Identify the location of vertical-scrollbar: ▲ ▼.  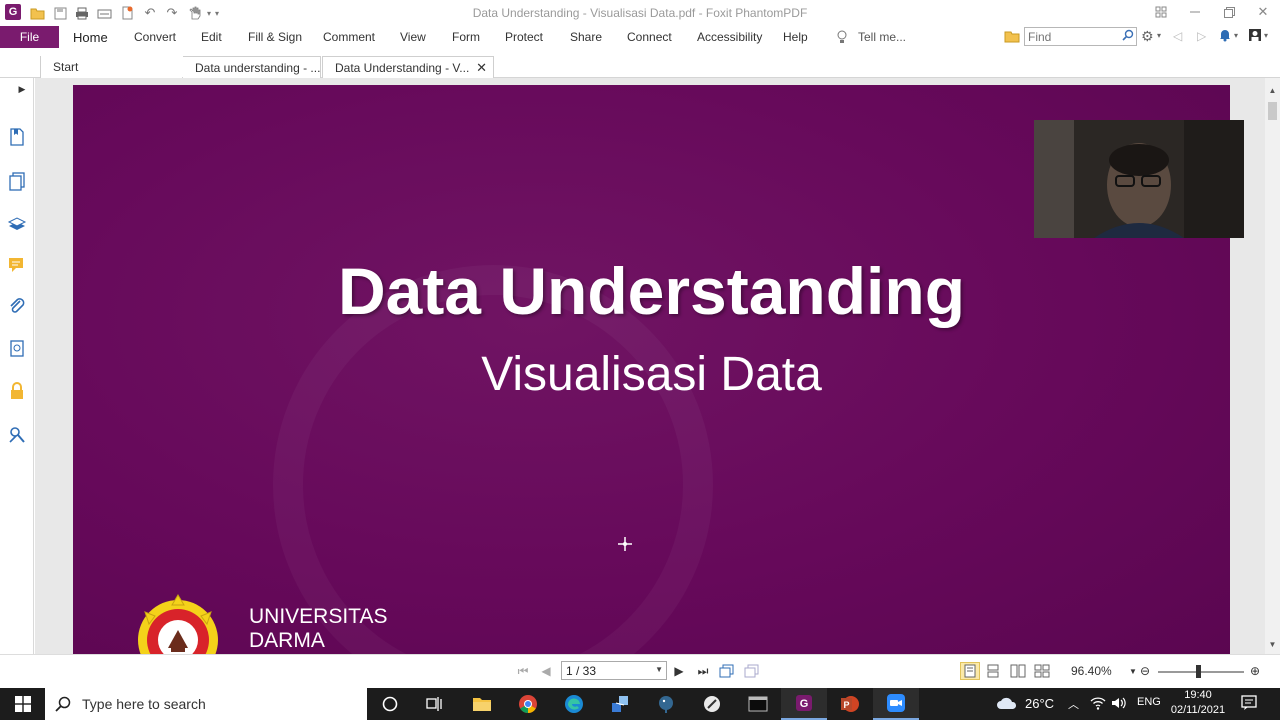
(1272, 366).